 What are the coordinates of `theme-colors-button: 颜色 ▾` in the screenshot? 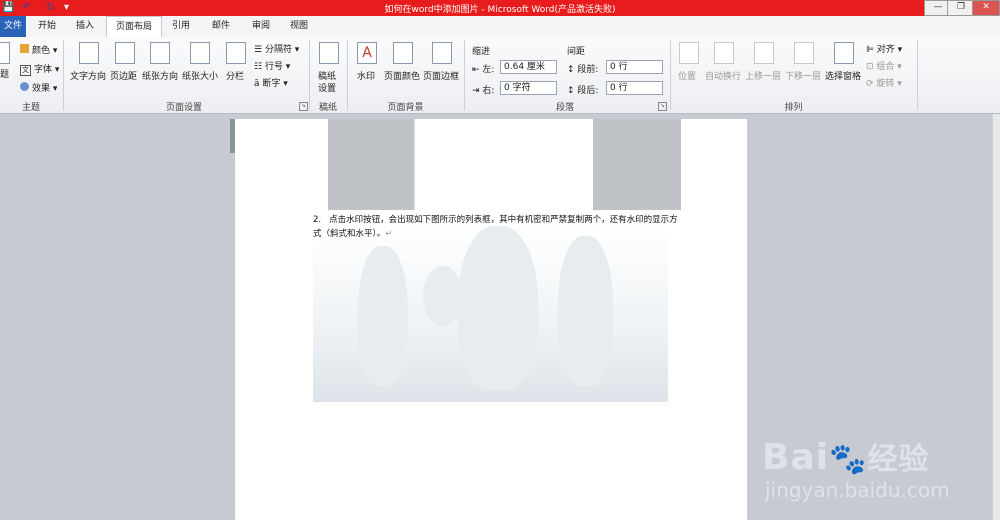 It's located at (38, 49).